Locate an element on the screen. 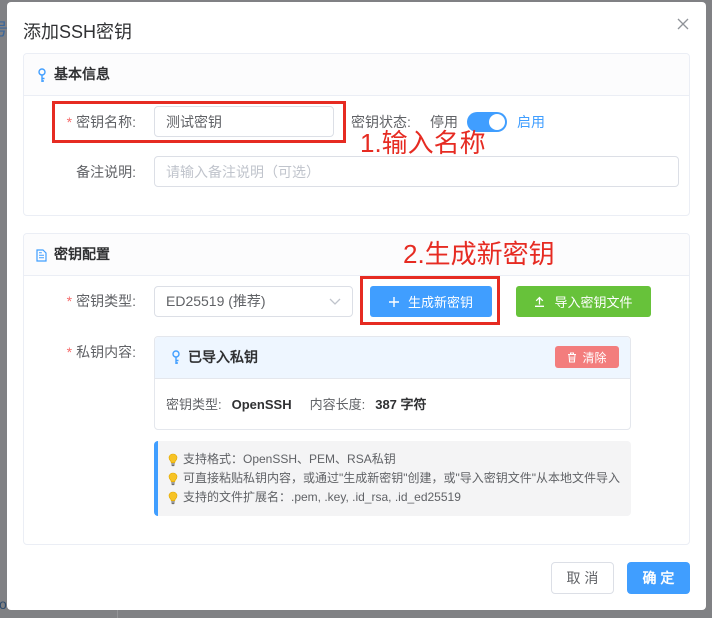 The height and width of the screenshot is (618, 712). annotation-step2: 2.生成新密钥 is located at coordinates (479, 254).